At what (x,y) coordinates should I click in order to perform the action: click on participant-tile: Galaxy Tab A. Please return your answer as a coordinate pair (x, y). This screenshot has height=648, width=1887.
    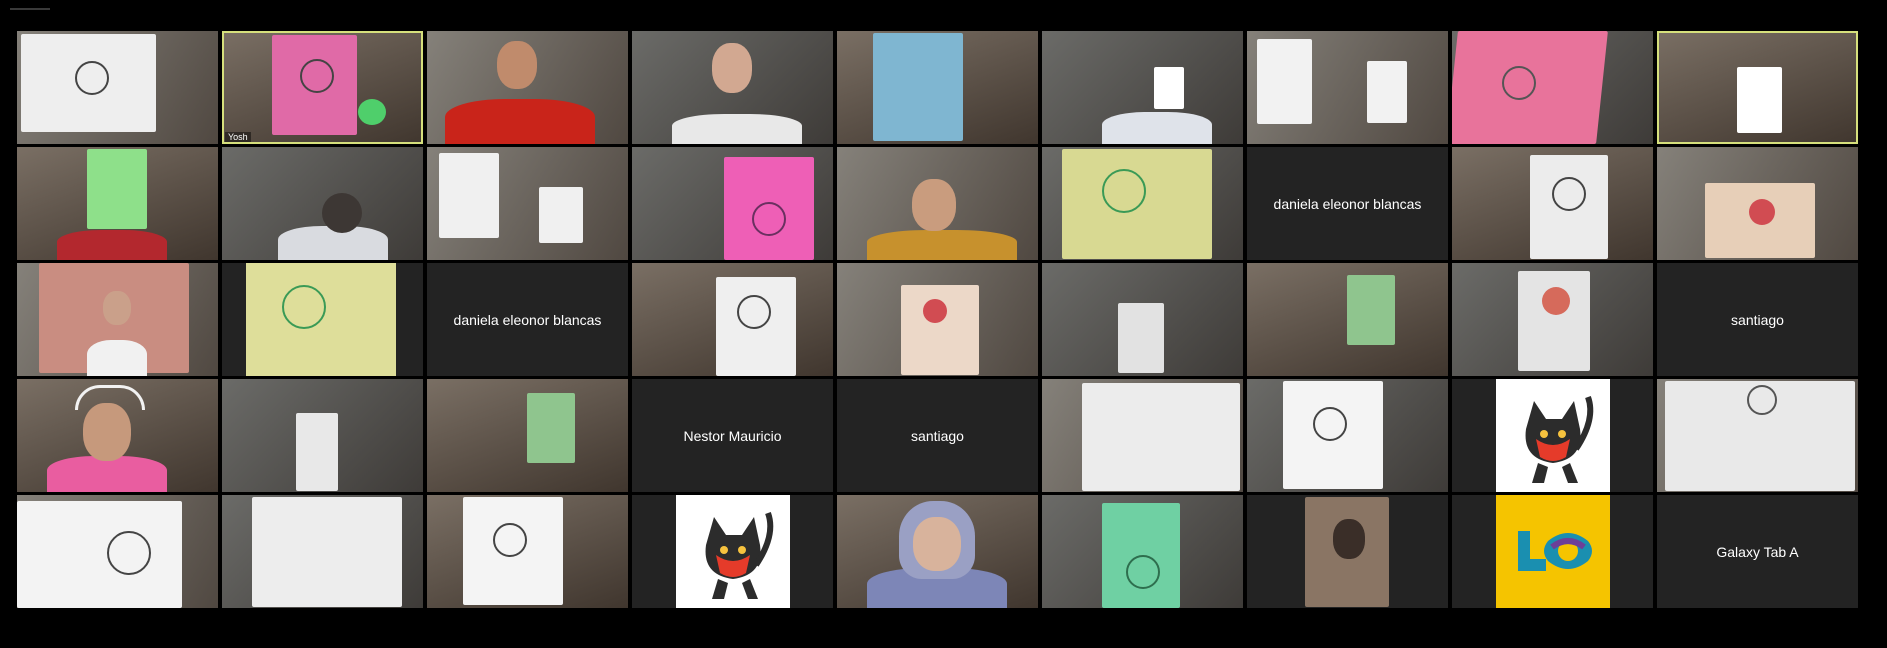
    Looking at the image, I should click on (1757, 551).